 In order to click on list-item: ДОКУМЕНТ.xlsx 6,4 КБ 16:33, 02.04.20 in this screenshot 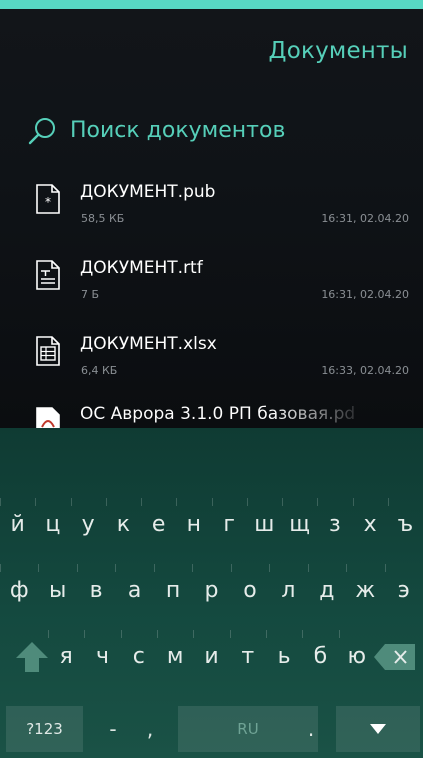, I will do `click(211, 360)`.